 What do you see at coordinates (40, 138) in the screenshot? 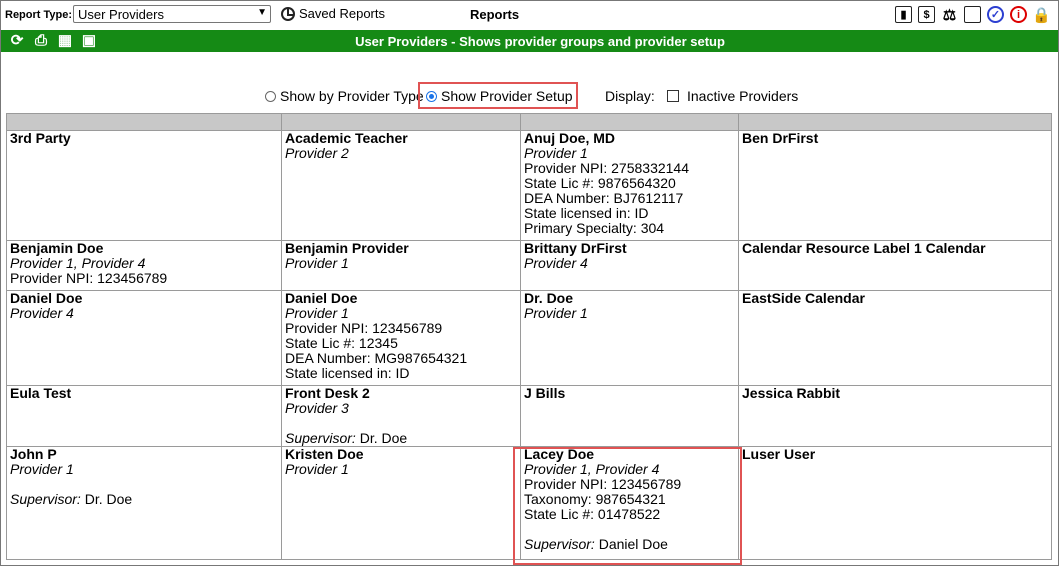
I see `provider-name: 3rd Party` at bounding box center [40, 138].